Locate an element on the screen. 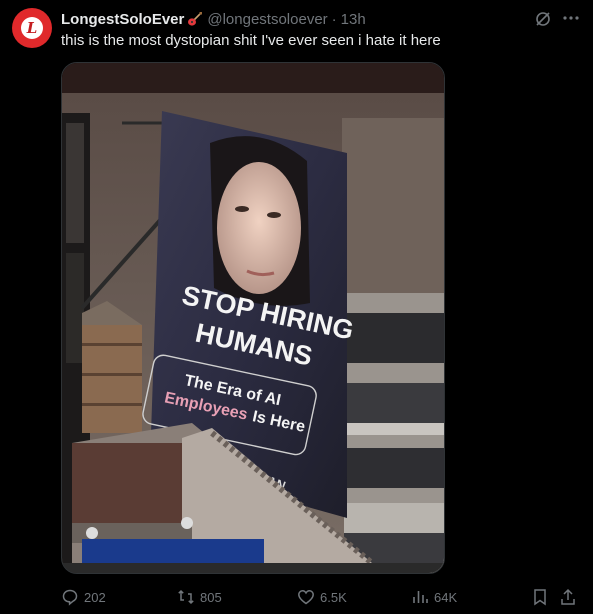  share-button is located at coordinates (570, 597).